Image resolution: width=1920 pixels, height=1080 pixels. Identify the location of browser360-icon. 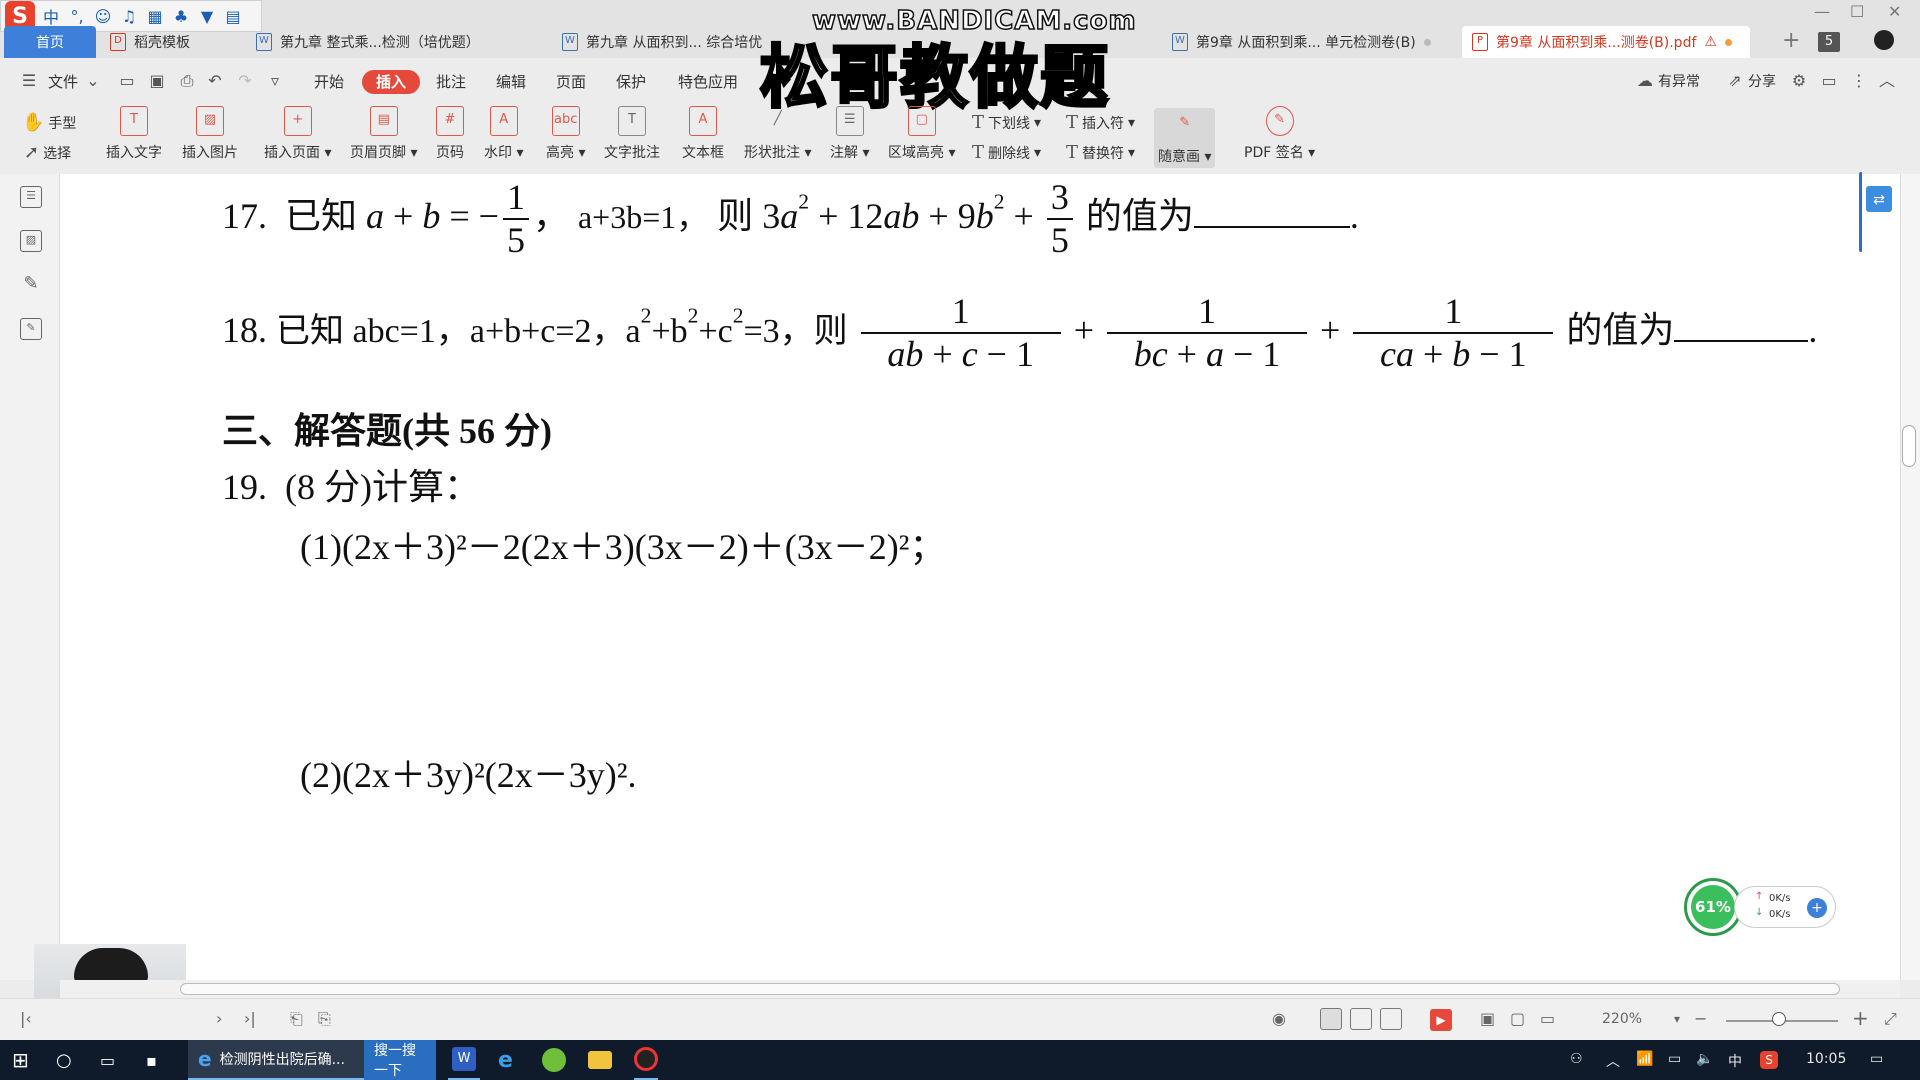
(554, 1060).